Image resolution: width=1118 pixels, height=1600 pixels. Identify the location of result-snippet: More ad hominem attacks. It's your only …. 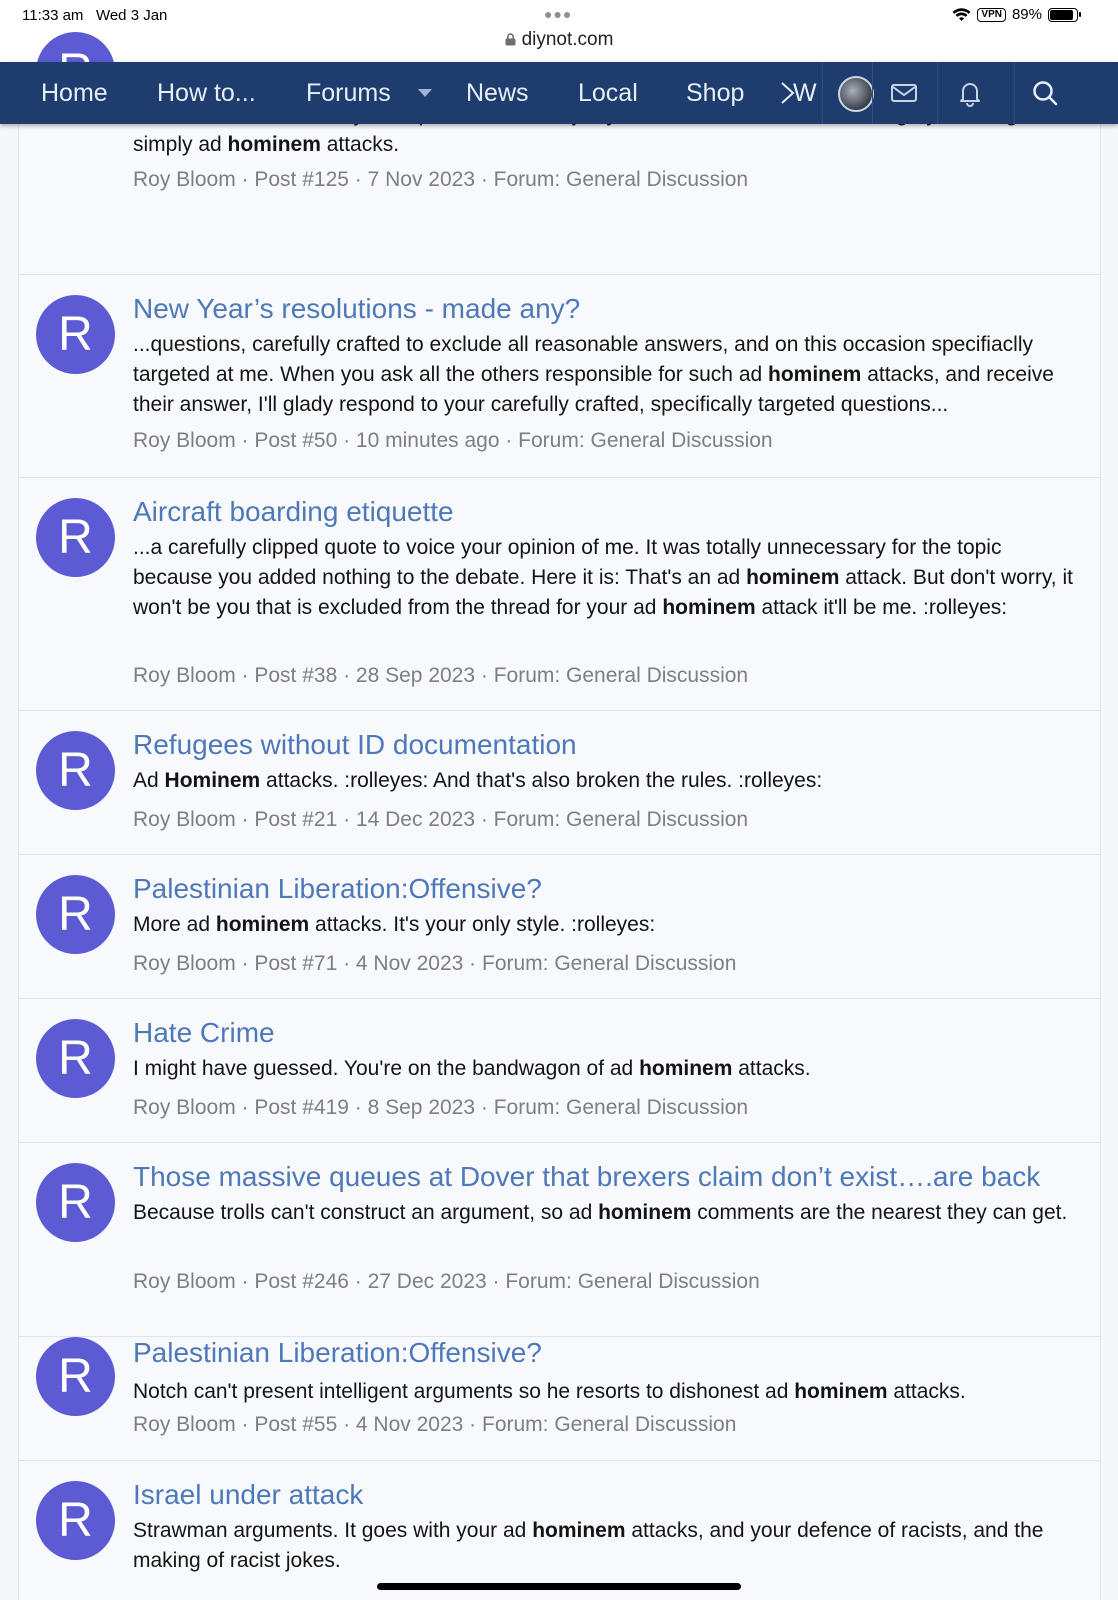
(605, 925).